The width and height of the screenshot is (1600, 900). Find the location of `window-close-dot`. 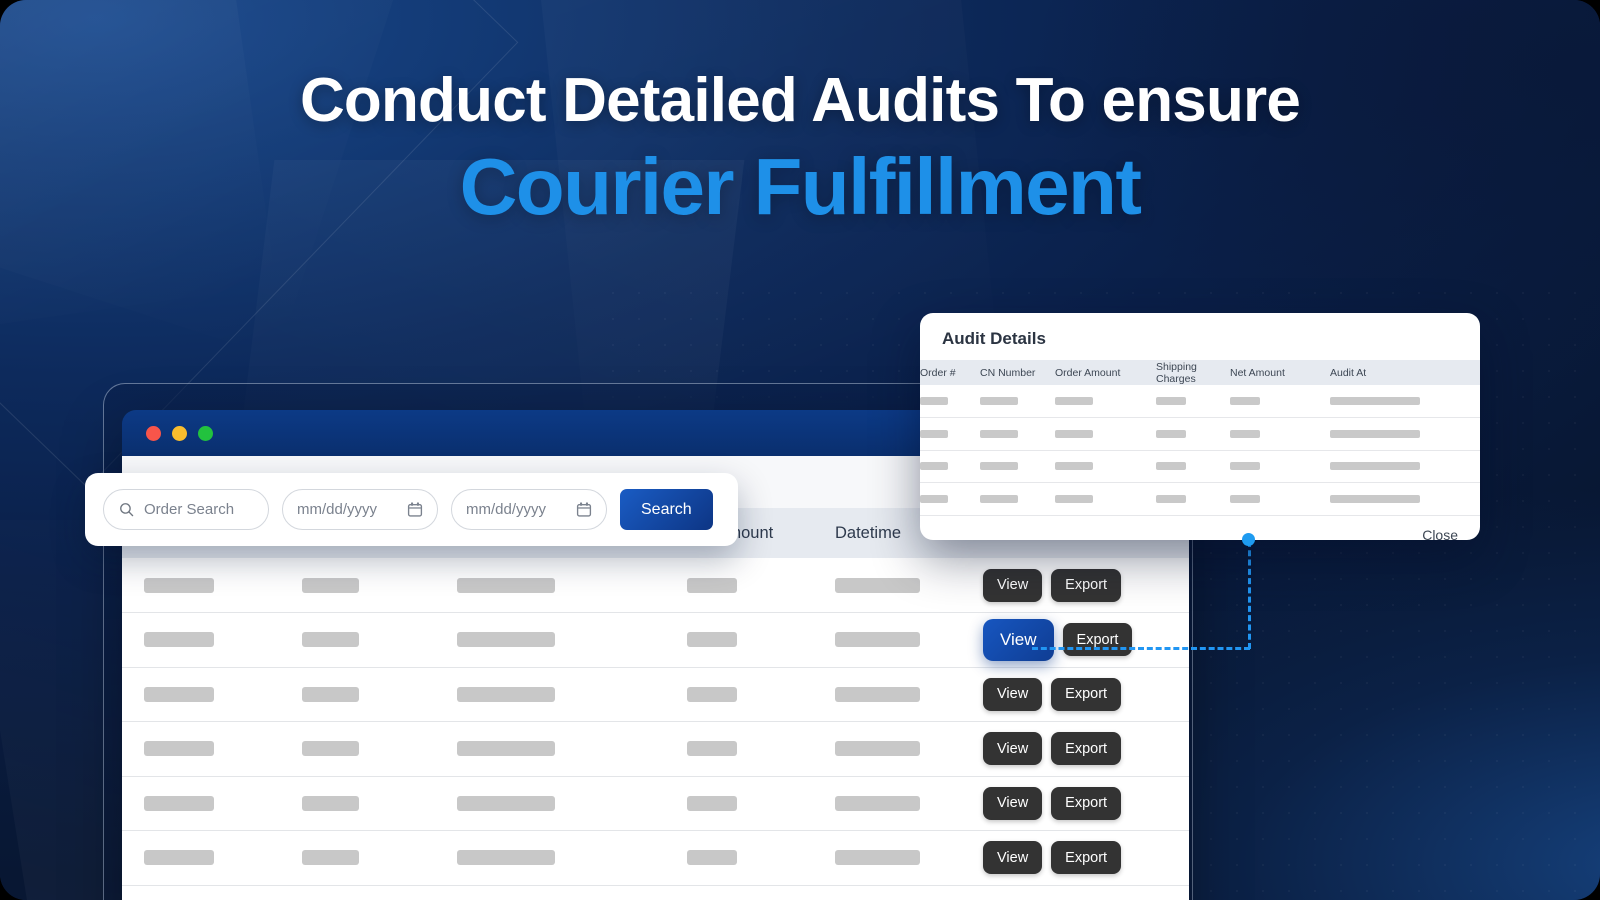

window-close-dot is located at coordinates (153, 433).